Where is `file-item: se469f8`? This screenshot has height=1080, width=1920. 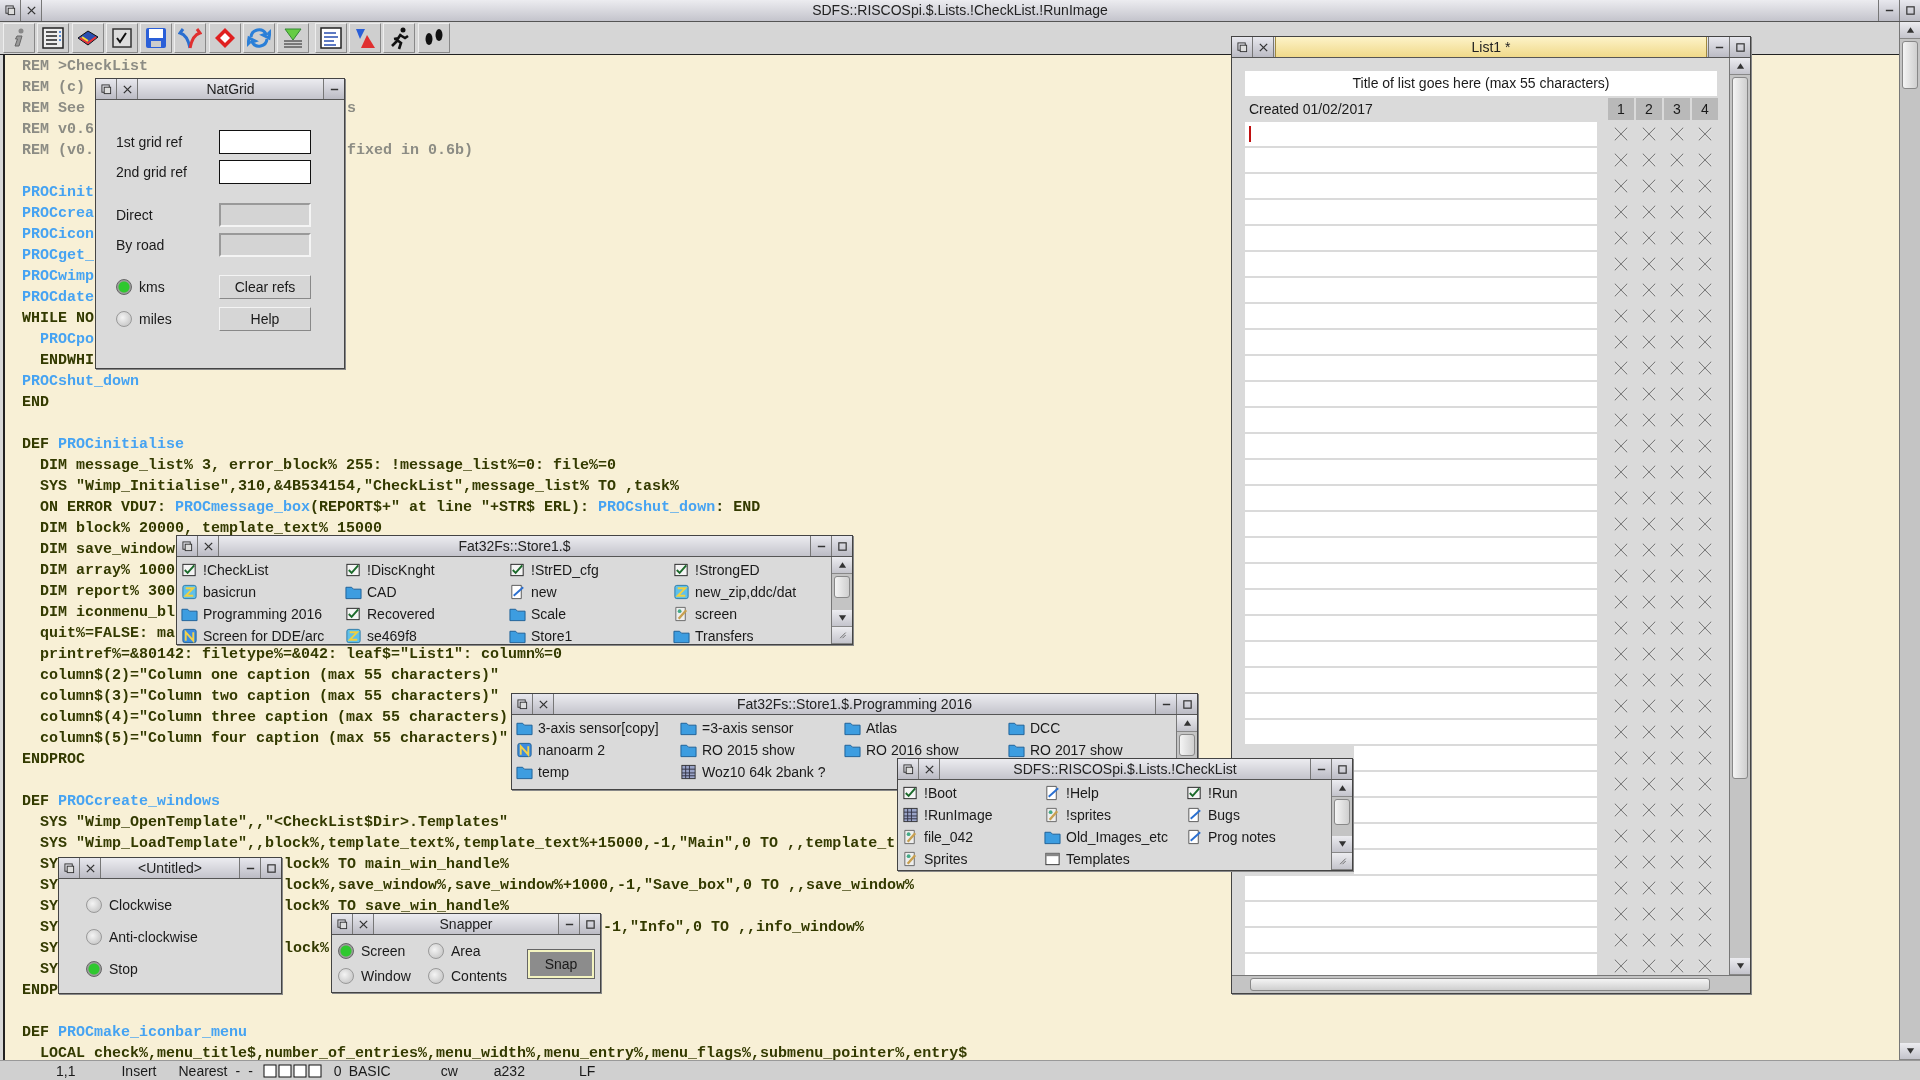
file-item: se469f8 is located at coordinates (427, 634).